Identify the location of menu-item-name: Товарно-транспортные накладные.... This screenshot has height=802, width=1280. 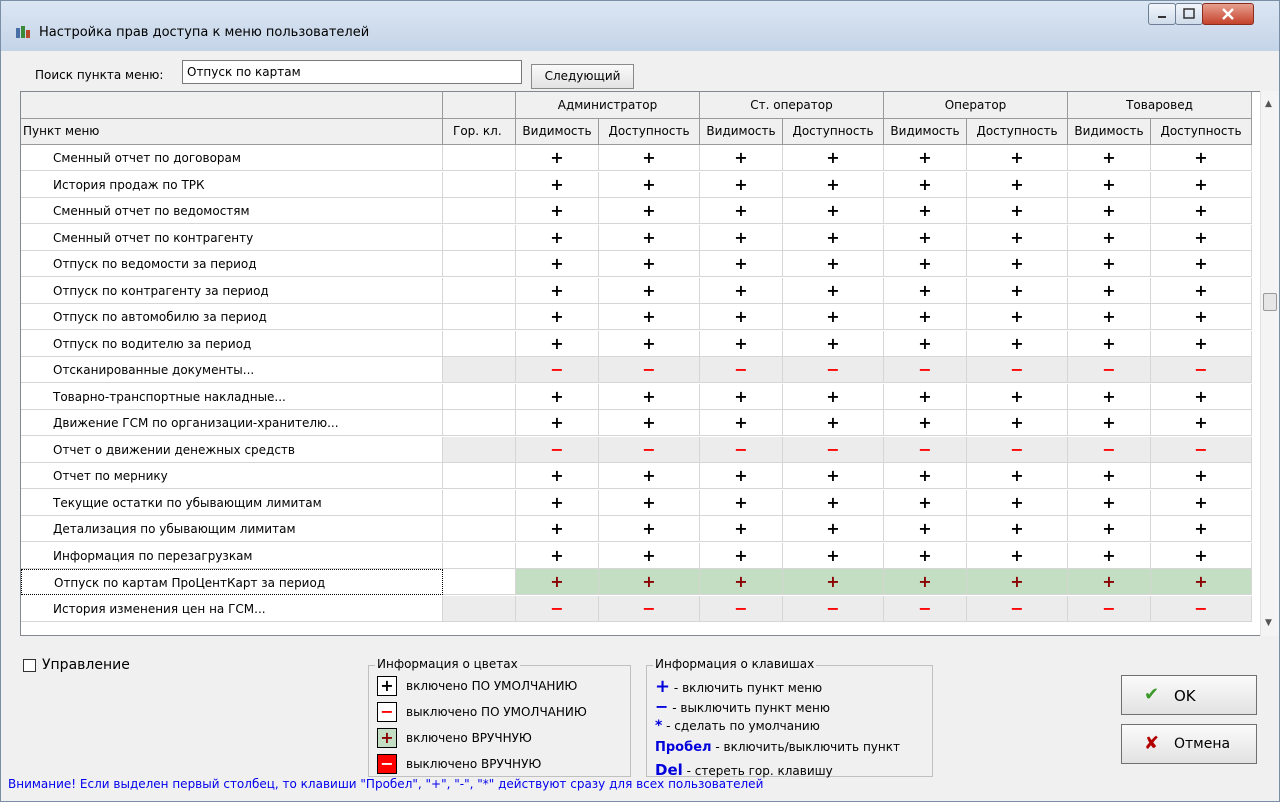
(232, 396).